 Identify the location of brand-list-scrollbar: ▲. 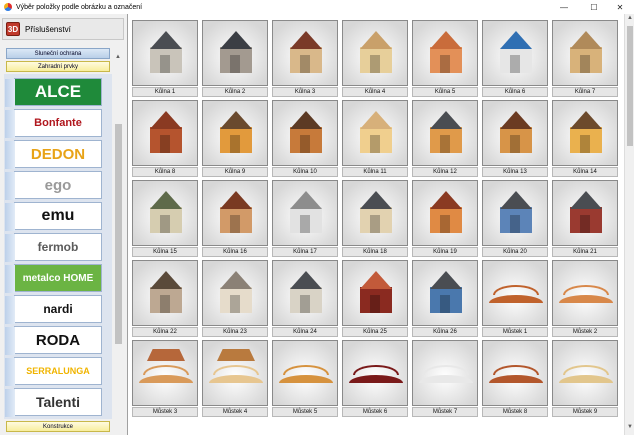
(118, 244).